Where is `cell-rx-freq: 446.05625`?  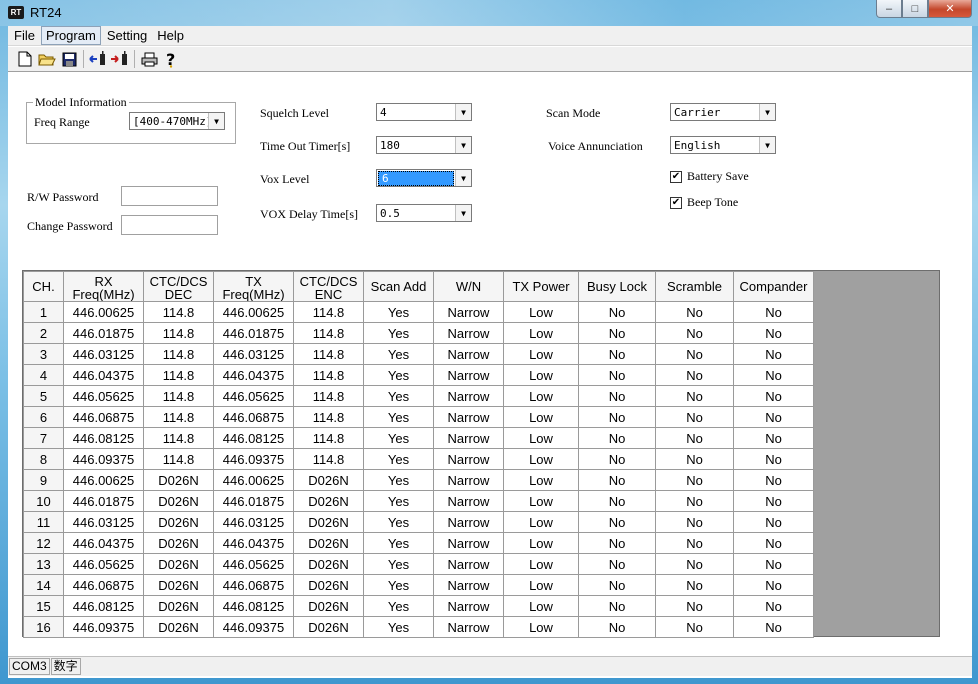
cell-rx-freq: 446.05625 is located at coordinates (103, 564).